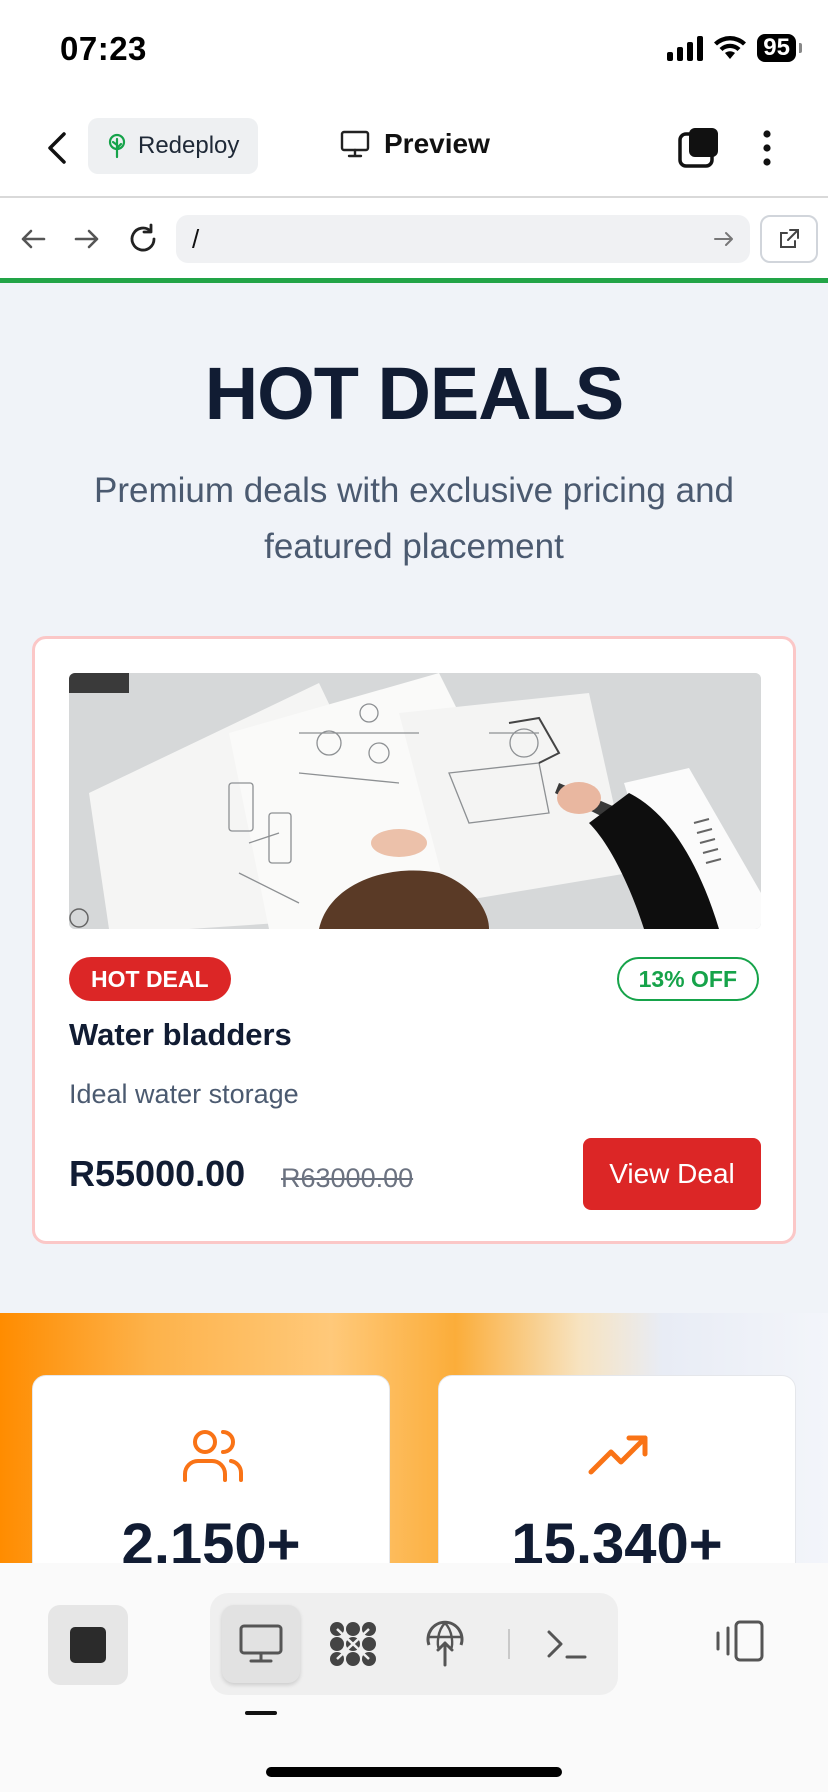 This screenshot has height=1792, width=828. Describe the element at coordinates (150, 979) in the screenshot. I see `hot-deal-badge: HOT DEAL` at that location.